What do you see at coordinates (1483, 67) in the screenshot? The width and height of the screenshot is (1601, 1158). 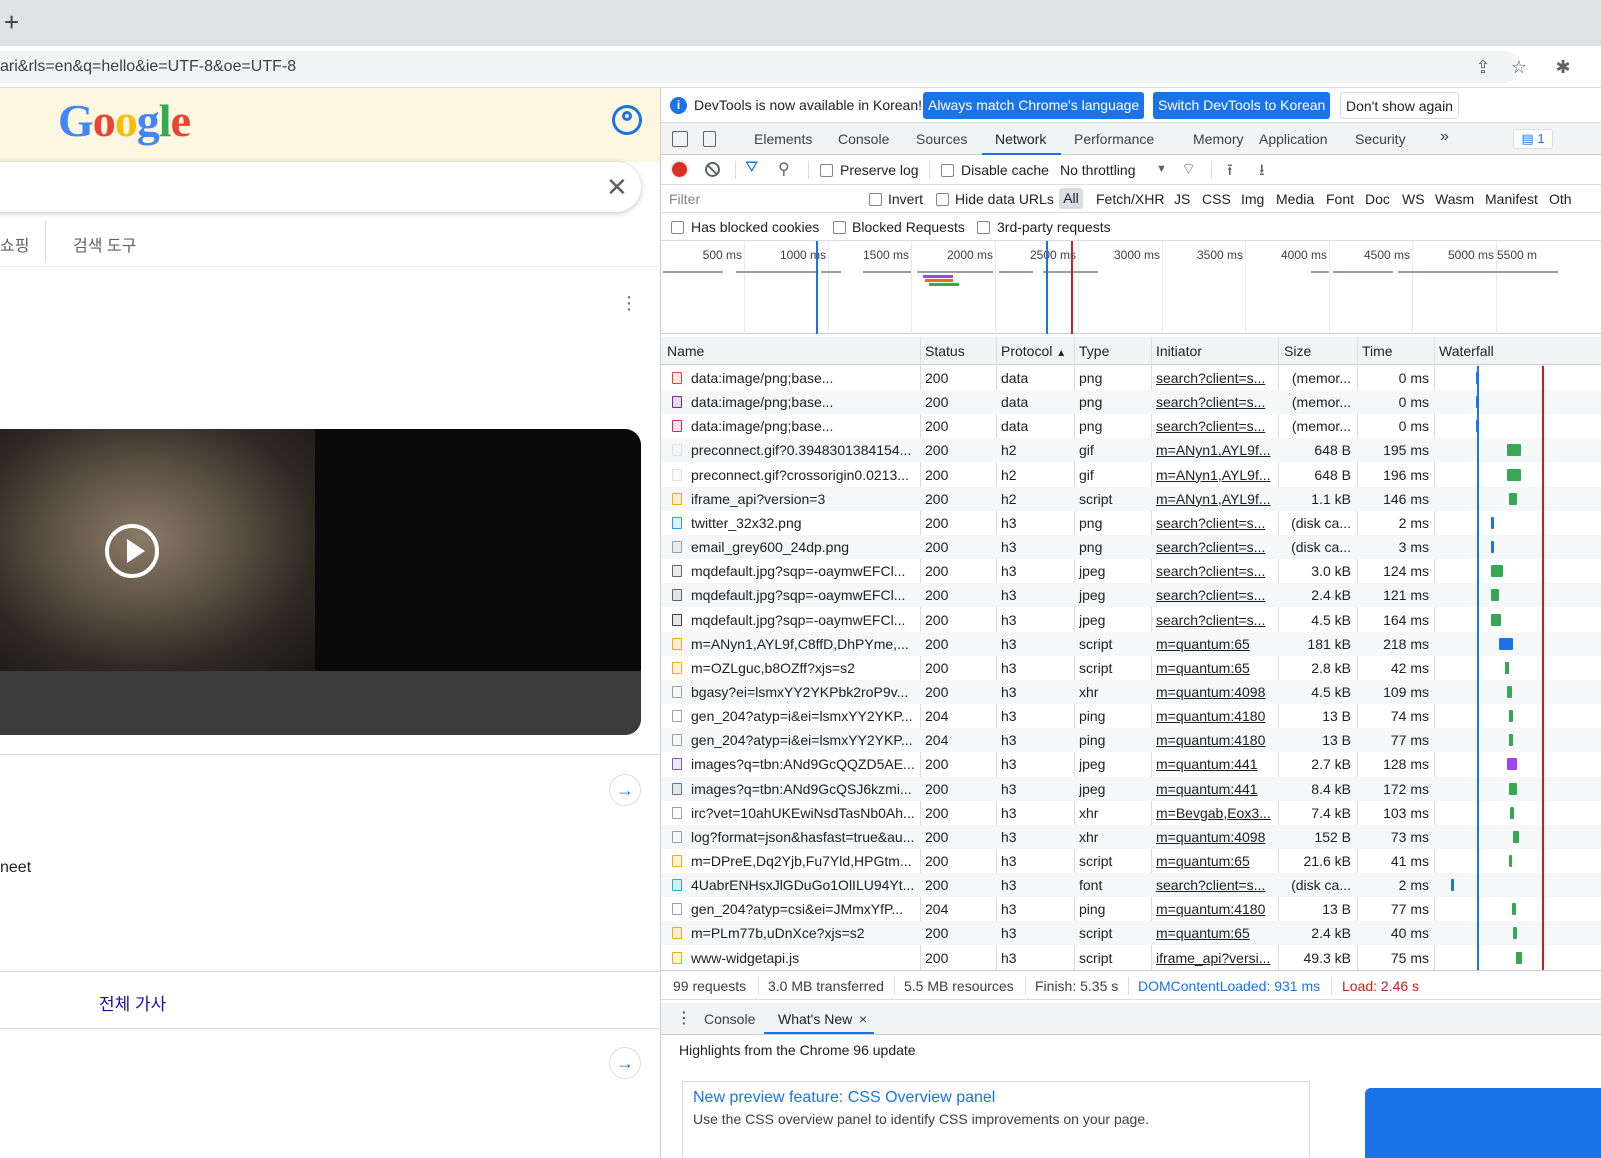 I see `share-icon: ⇪` at bounding box center [1483, 67].